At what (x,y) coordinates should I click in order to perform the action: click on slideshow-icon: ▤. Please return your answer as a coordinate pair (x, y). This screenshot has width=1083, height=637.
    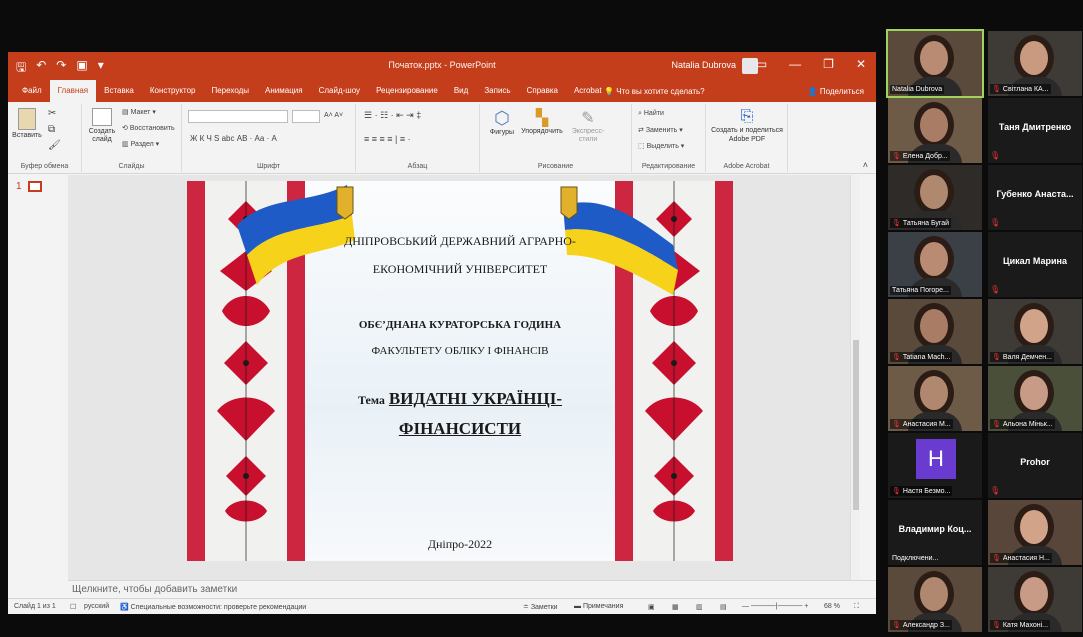
    Looking at the image, I should click on (723, 607).